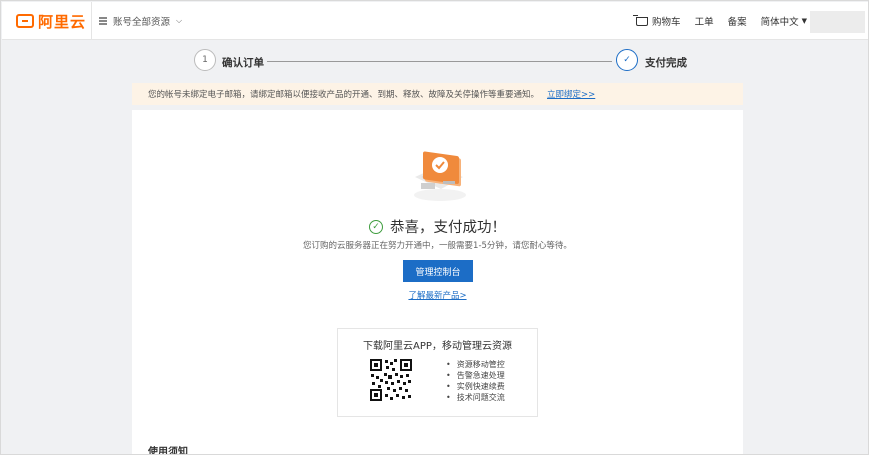 The image size is (869, 455). What do you see at coordinates (475, 364) in the screenshot?
I see `app-feature-item: 资源移动管控` at bounding box center [475, 364].